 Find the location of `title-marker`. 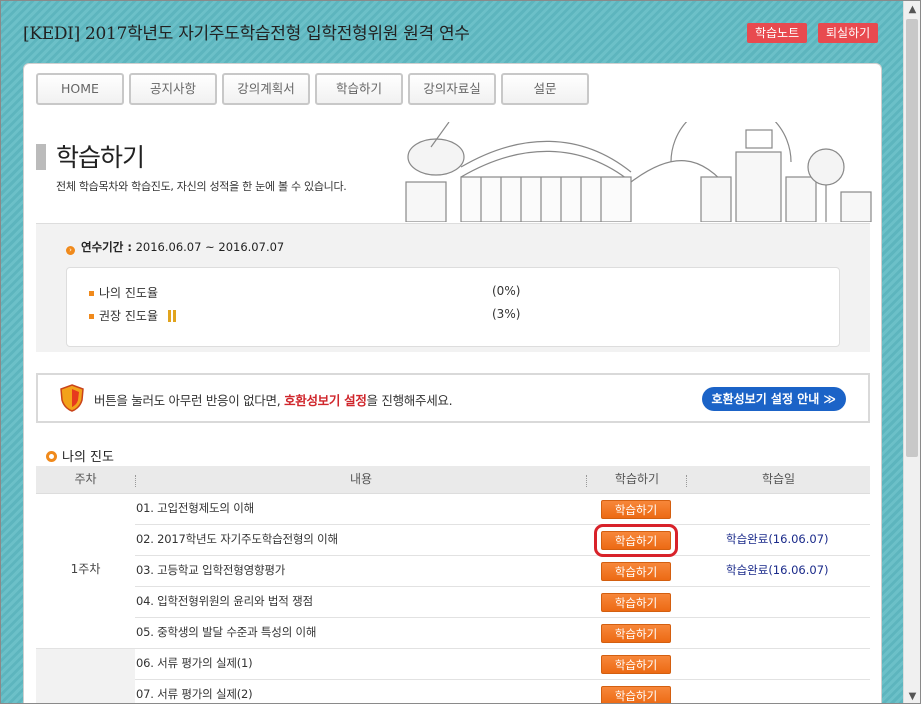

title-marker is located at coordinates (41, 157).